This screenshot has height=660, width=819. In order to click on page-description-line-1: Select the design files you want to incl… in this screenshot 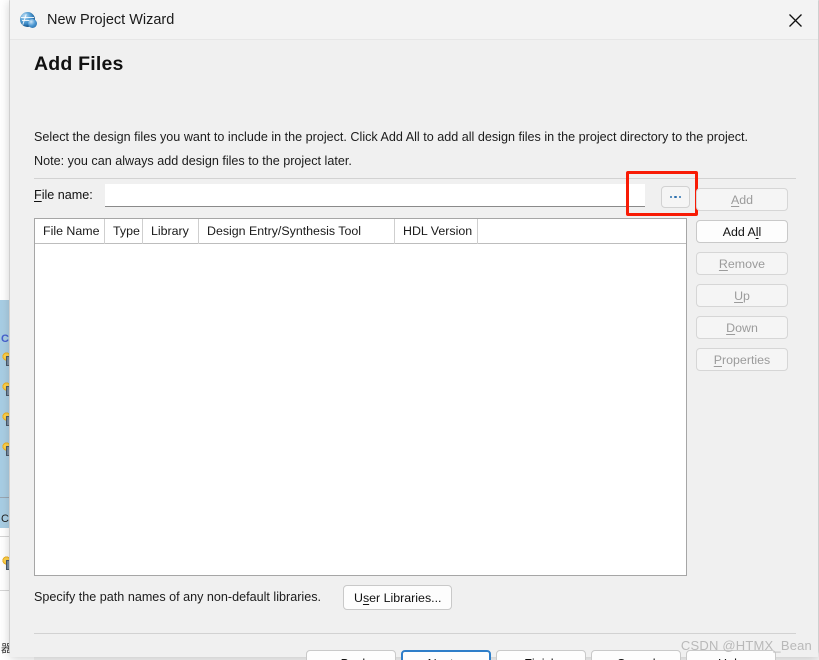, I will do `click(391, 137)`.